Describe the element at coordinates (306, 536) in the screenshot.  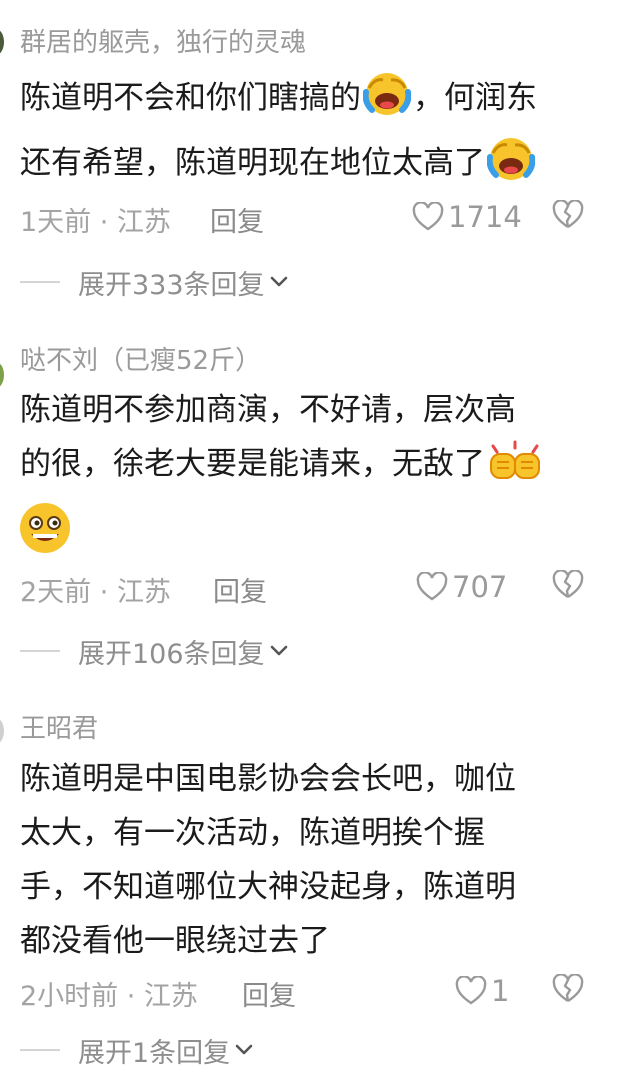
I see `comment-line` at that location.